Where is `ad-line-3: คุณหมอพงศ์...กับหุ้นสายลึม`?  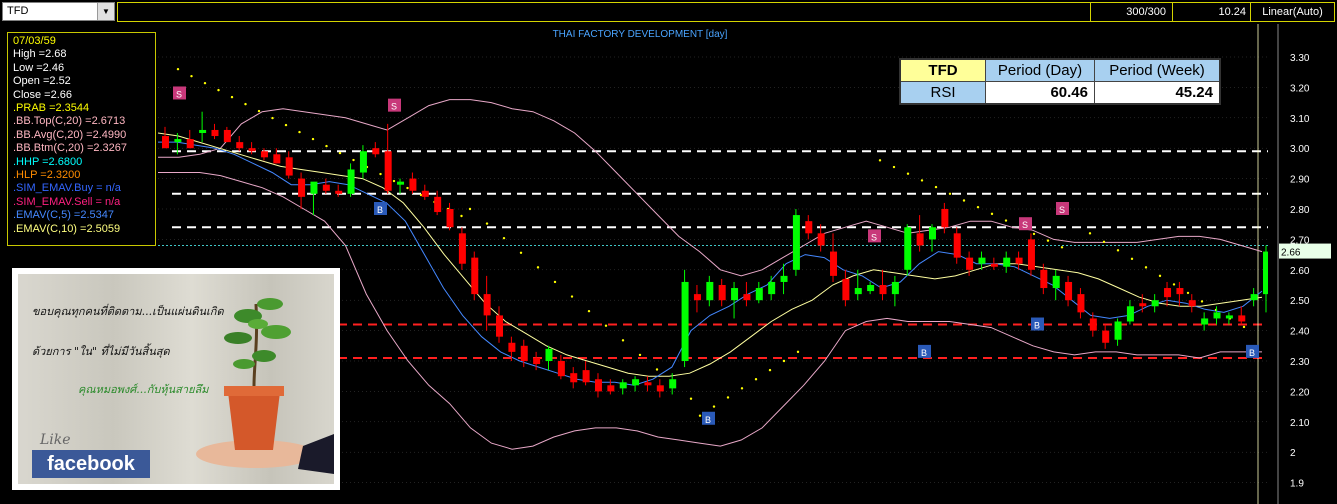
ad-line-3: คุณหมอพงศ์...กับหุ้นสายลึม is located at coordinates (143, 389).